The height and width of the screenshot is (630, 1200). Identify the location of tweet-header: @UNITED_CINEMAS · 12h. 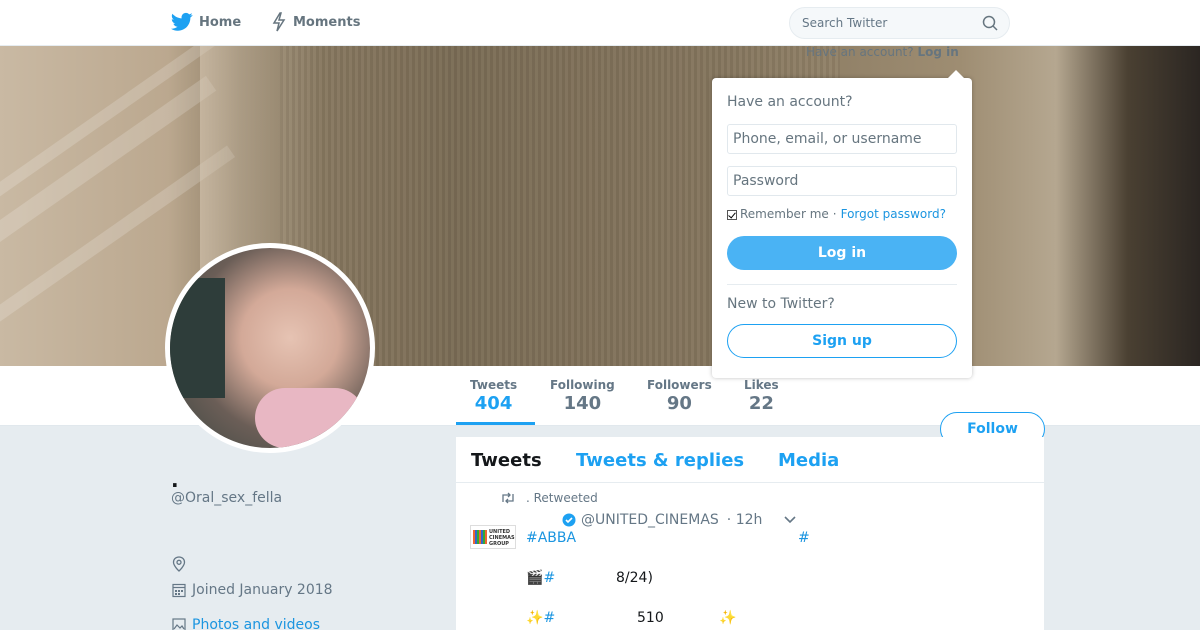
(662, 520).